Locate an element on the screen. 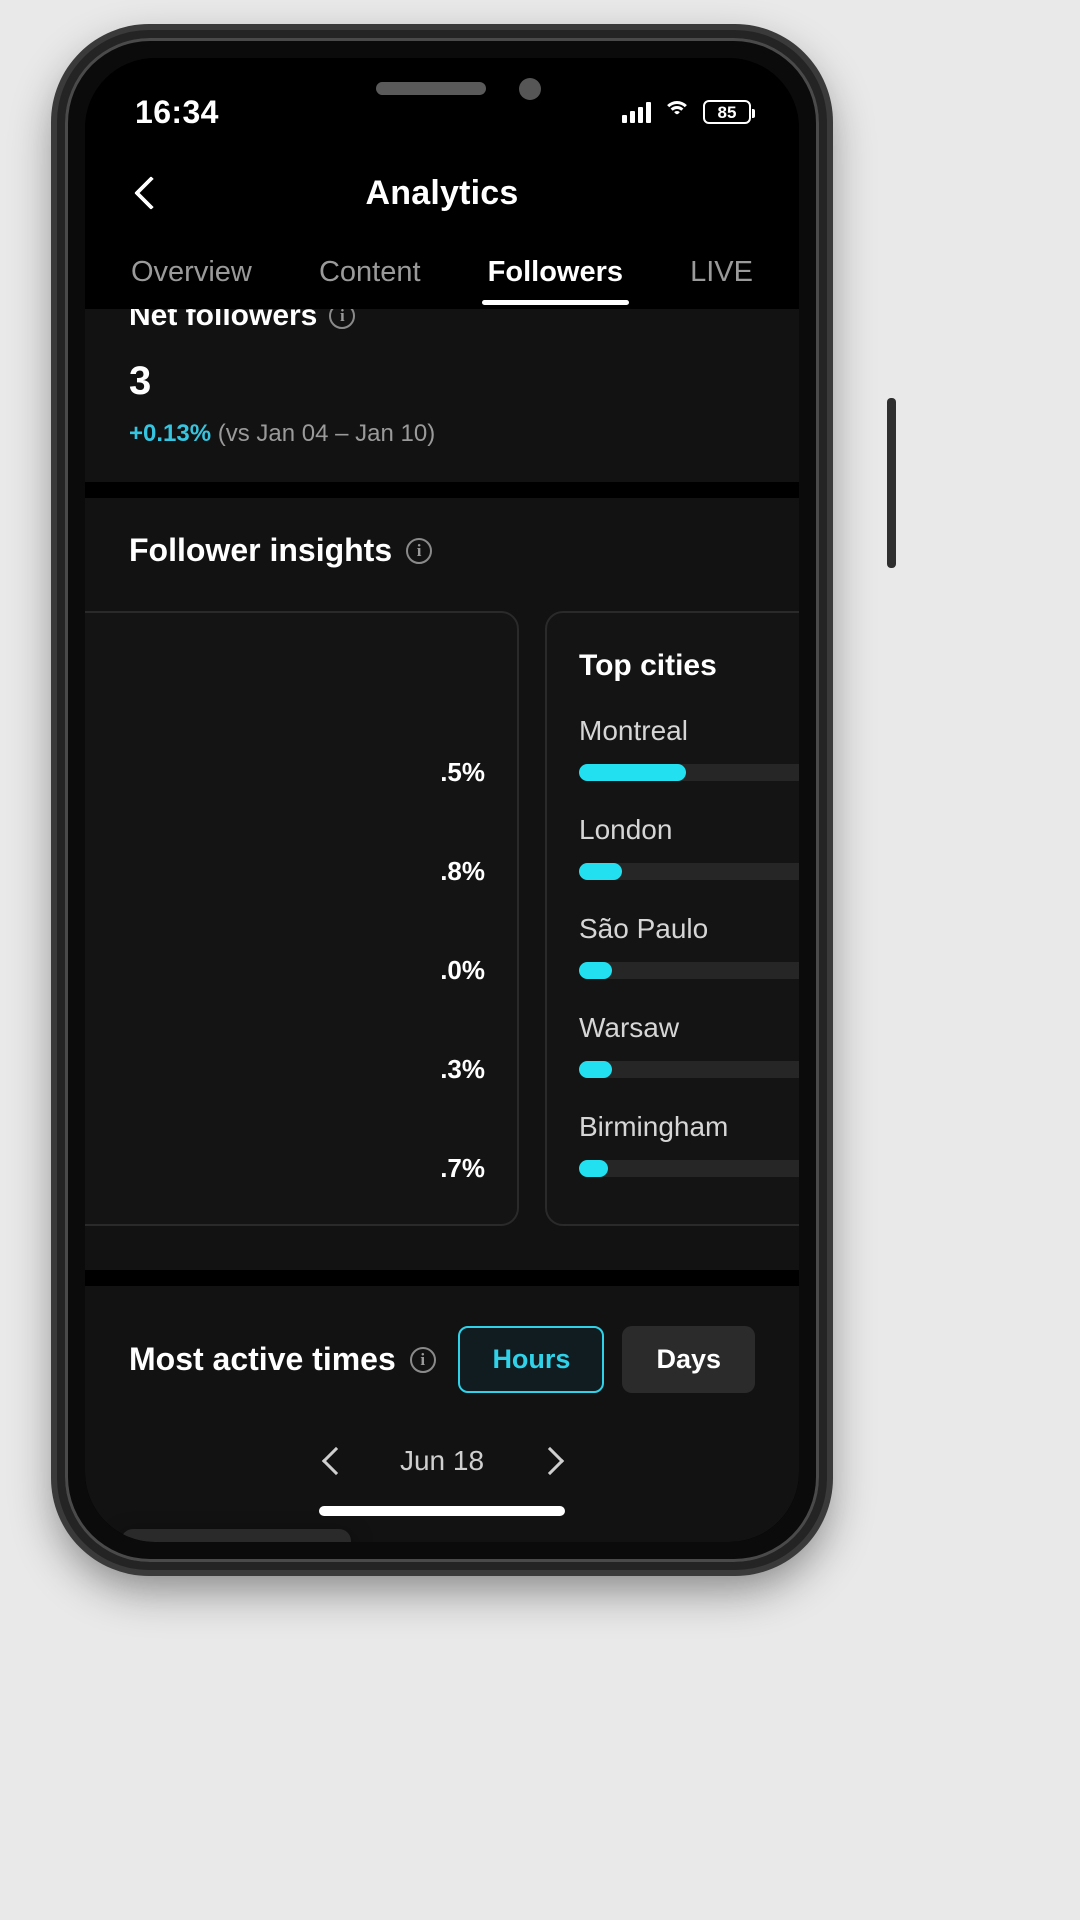  navigation-bar: Analytics is located at coordinates (442, 193).